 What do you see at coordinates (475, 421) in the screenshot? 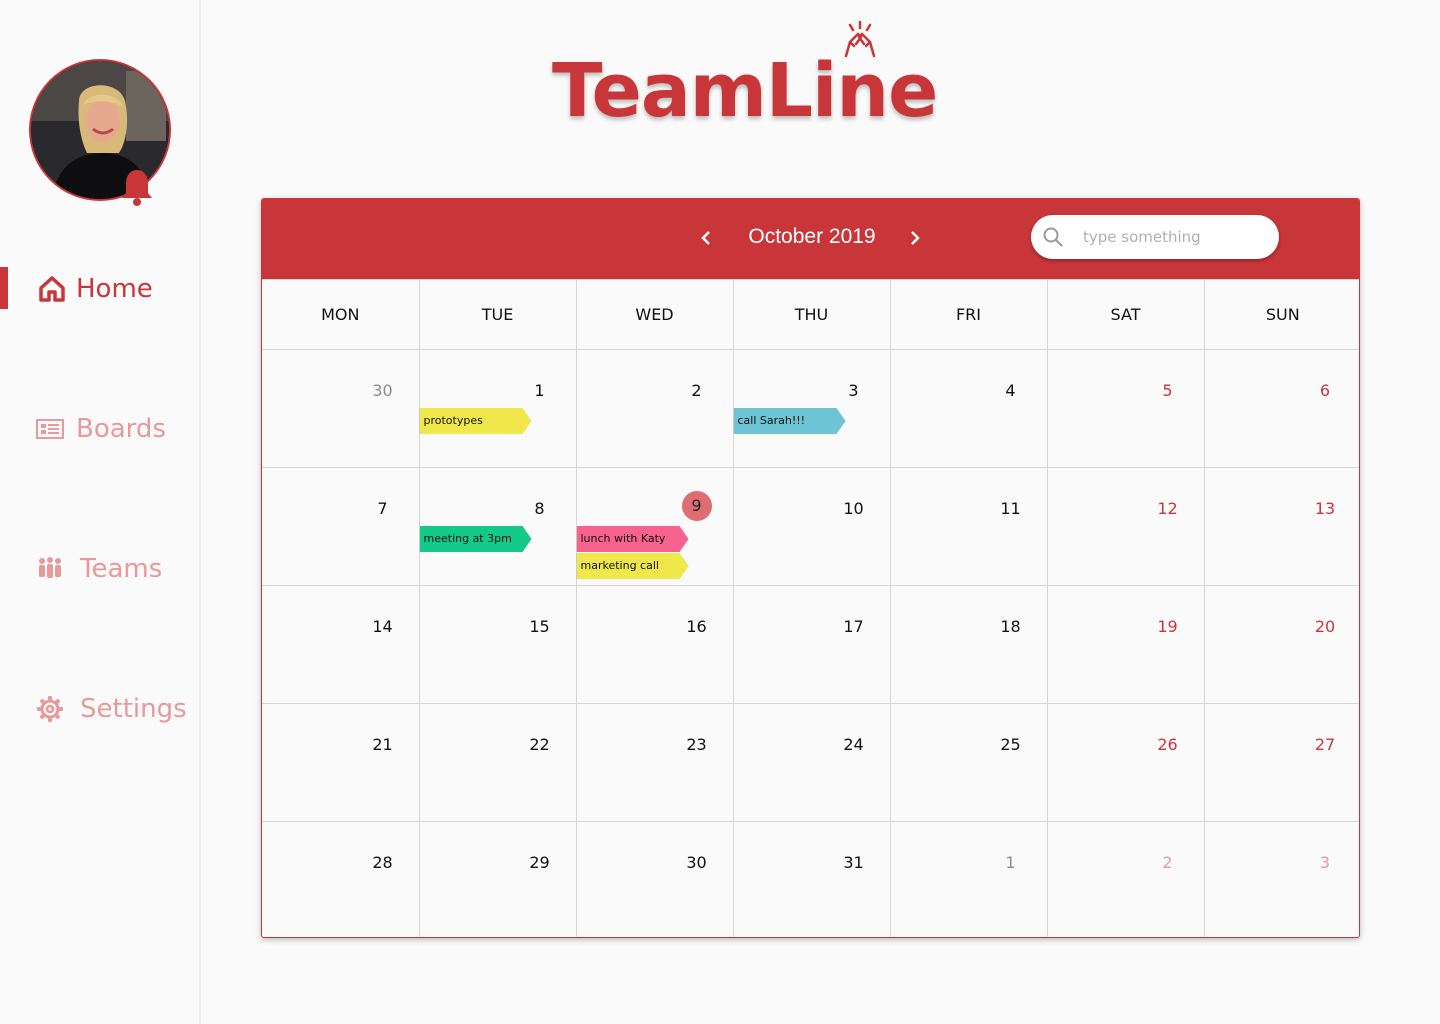
I see `calendar-event: prototypes` at bounding box center [475, 421].